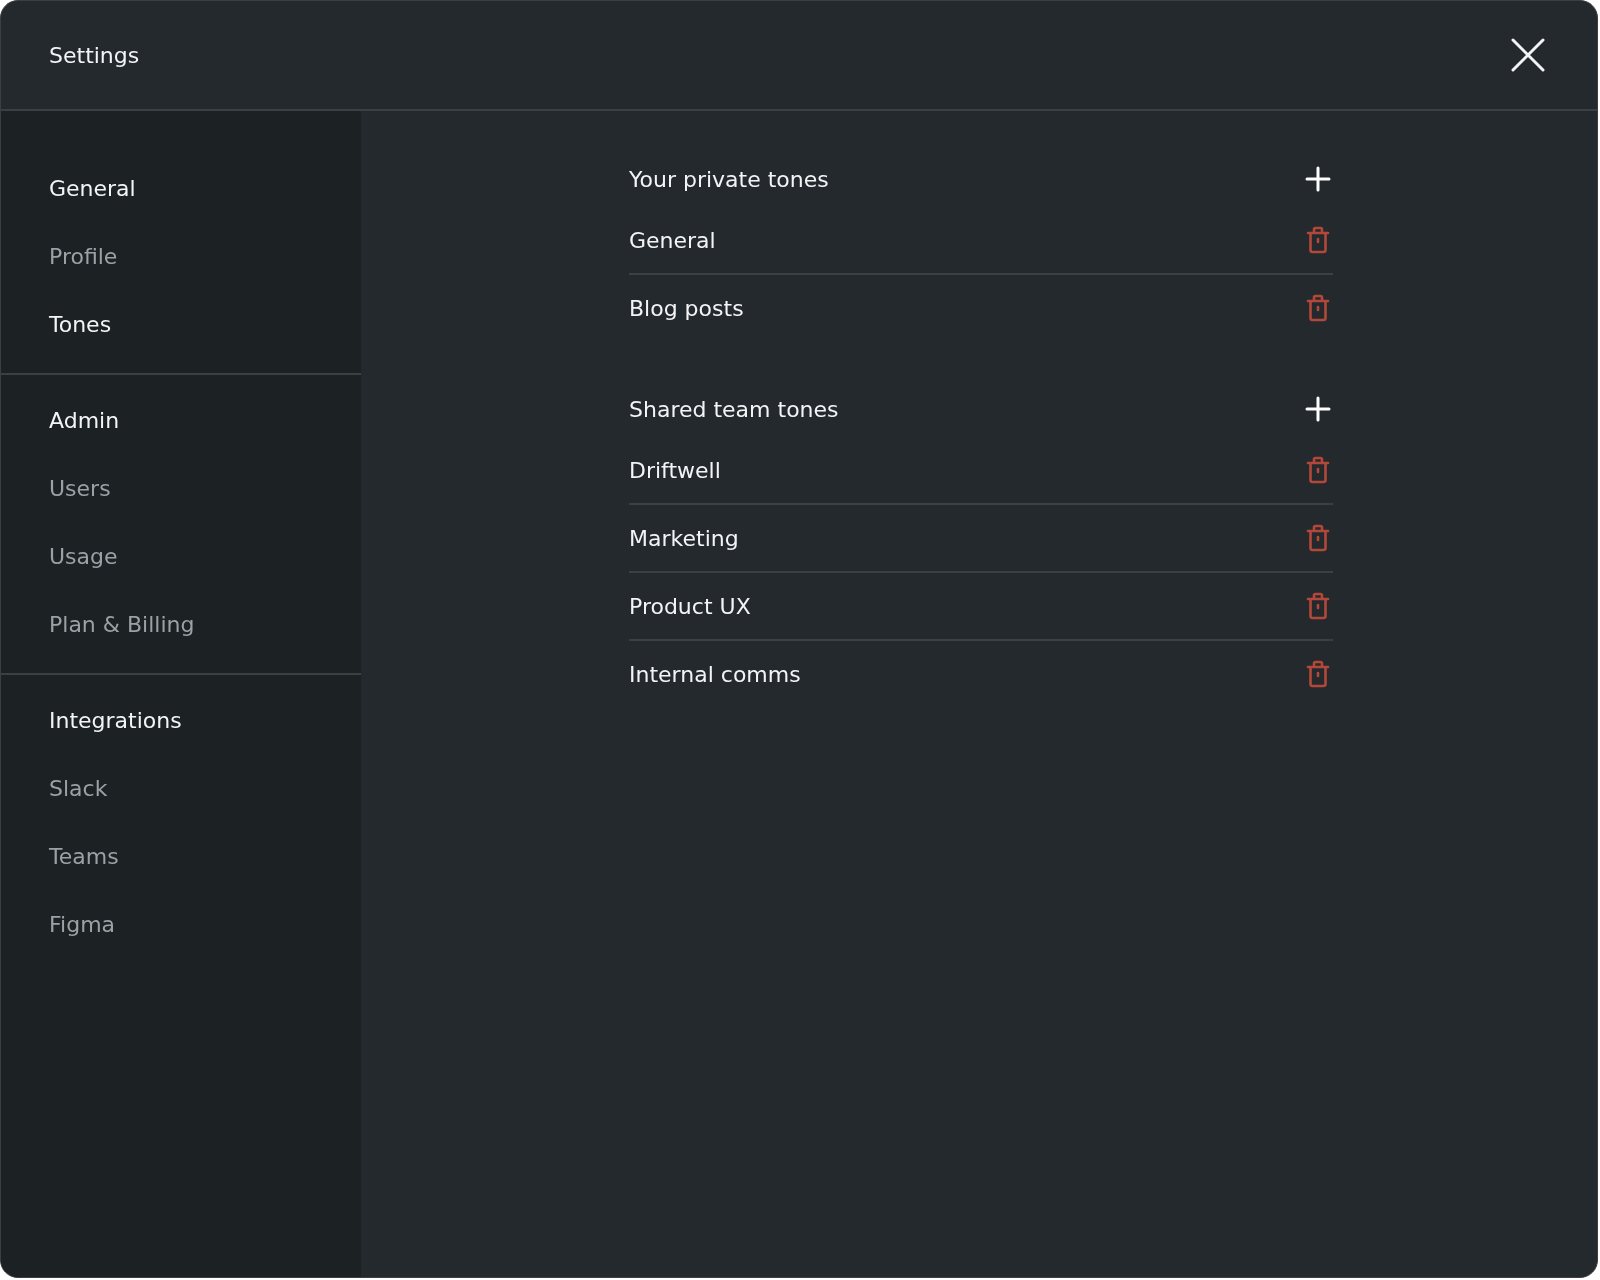 This screenshot has width=1600, height=1280. Describe the element at coordinates (686, 308) in the screenshot. I see `tone-name: Blog posts` at that location.